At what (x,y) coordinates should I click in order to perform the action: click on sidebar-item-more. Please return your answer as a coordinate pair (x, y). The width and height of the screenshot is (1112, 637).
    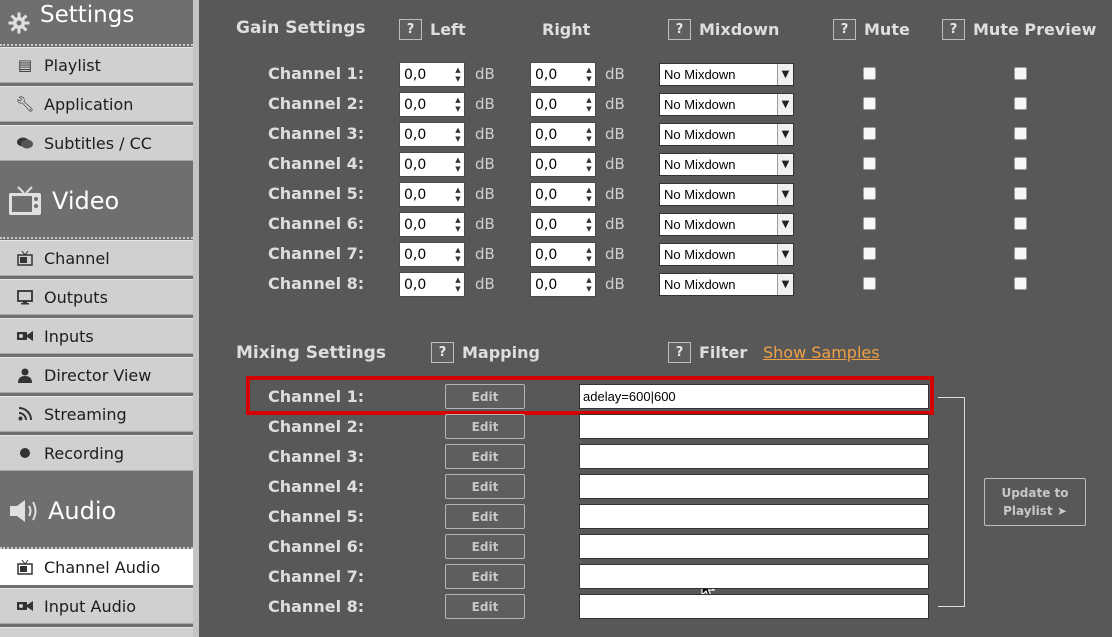
    Looking at the image, I should click on (96, 632).